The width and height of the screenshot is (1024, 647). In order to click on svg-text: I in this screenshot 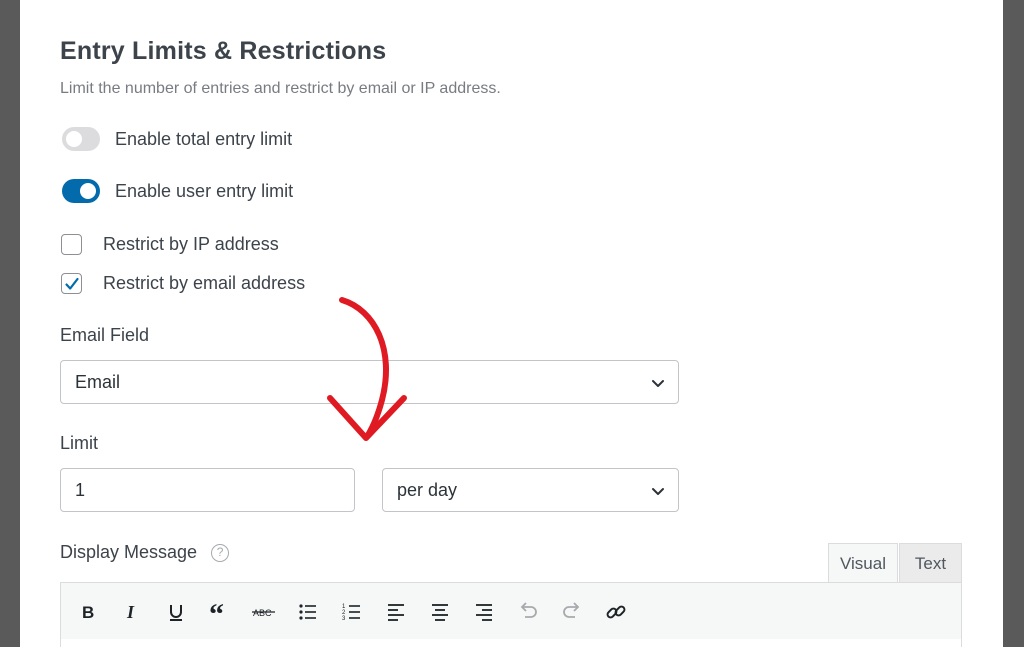, I will do `click(130, 612)`.